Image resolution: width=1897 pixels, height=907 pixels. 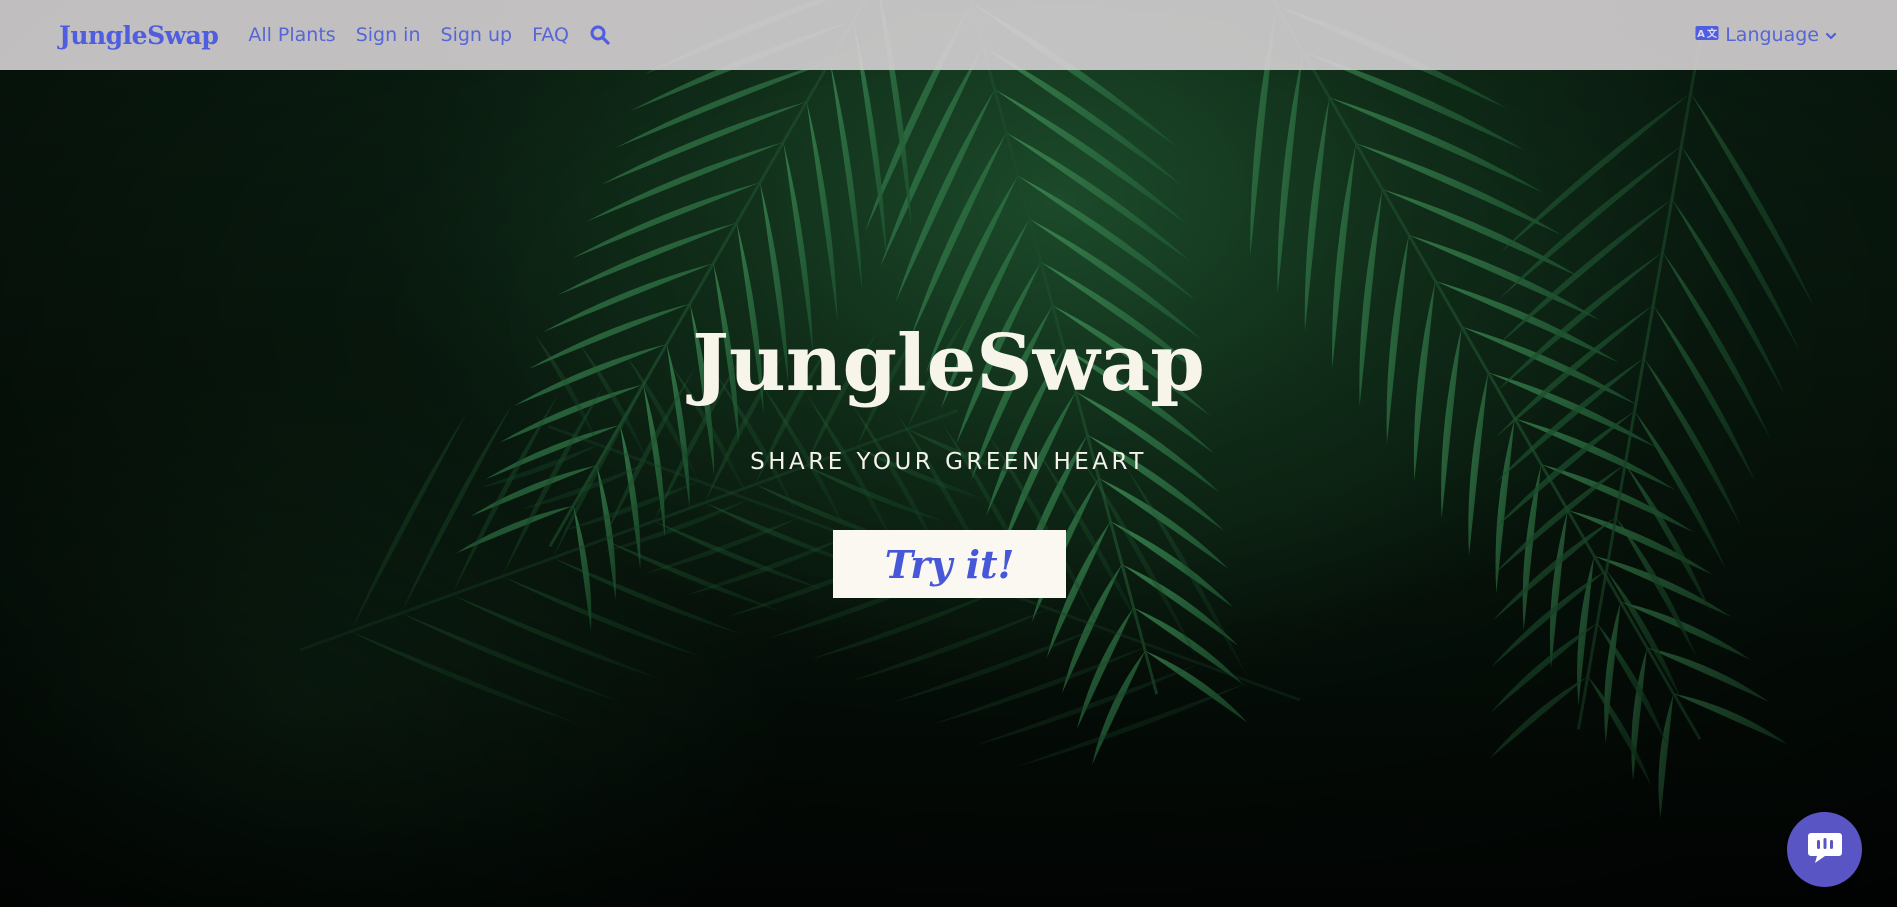 What do you see at coordinates (948, 363) in the screenshot?
I see `hero-title: JungleSwap` at bounding box center [948, 363].